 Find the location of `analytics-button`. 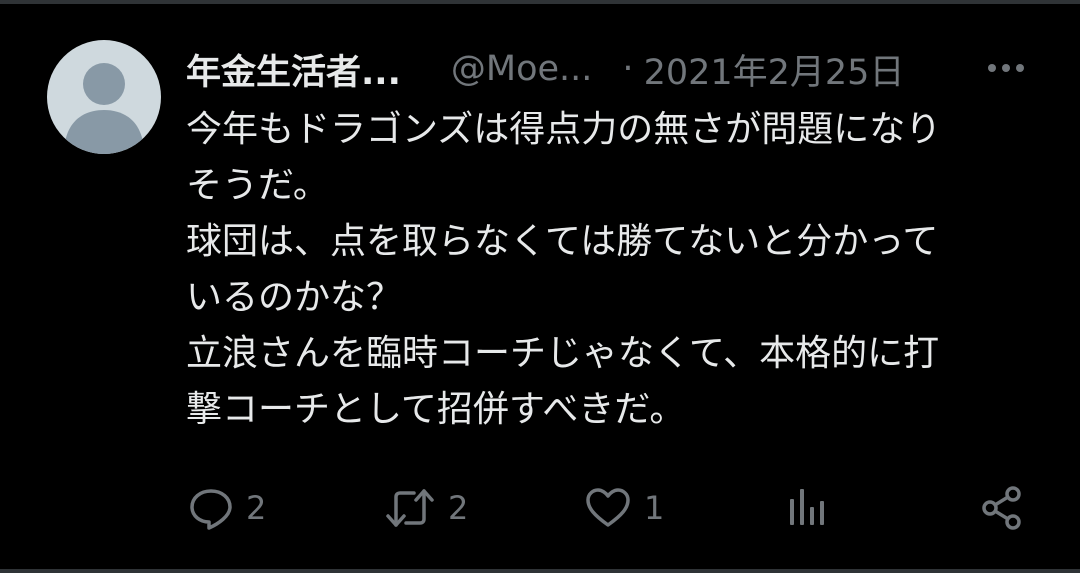

analytics-button is located at coordinates (807, 508).